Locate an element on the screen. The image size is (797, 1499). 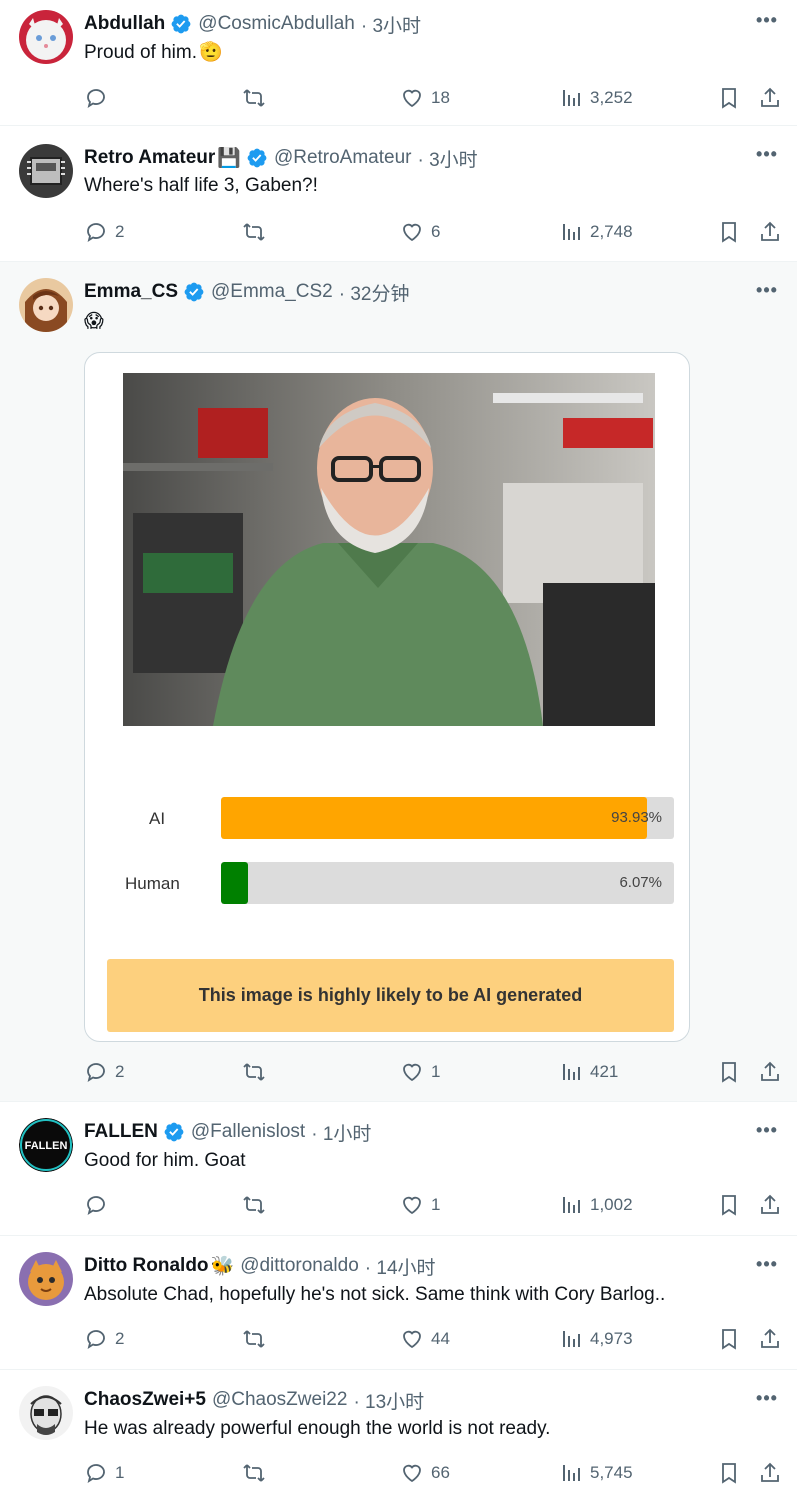
author-name: Retro Amateur is located at coordinates (149, 158).